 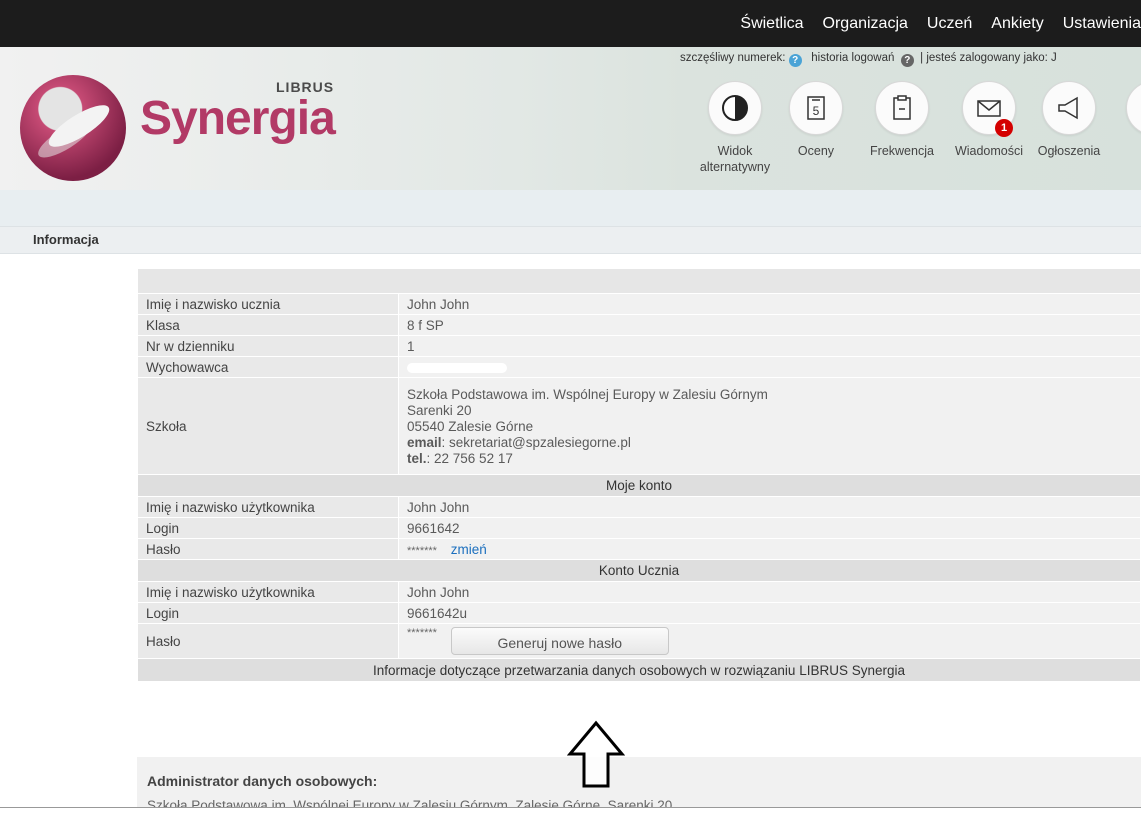 What do you see at coordinates (769, 325) in the screenshot?
I see `class-value: 8 f SP` at bounding box center [769, 325].